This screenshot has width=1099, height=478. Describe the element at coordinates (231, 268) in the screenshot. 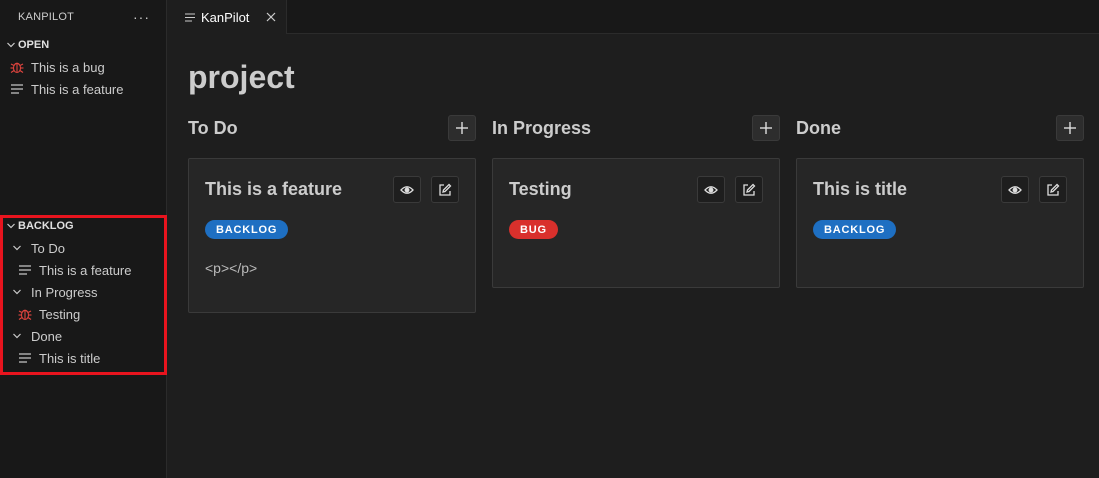

I see `card-body: <p></p>` at that location.